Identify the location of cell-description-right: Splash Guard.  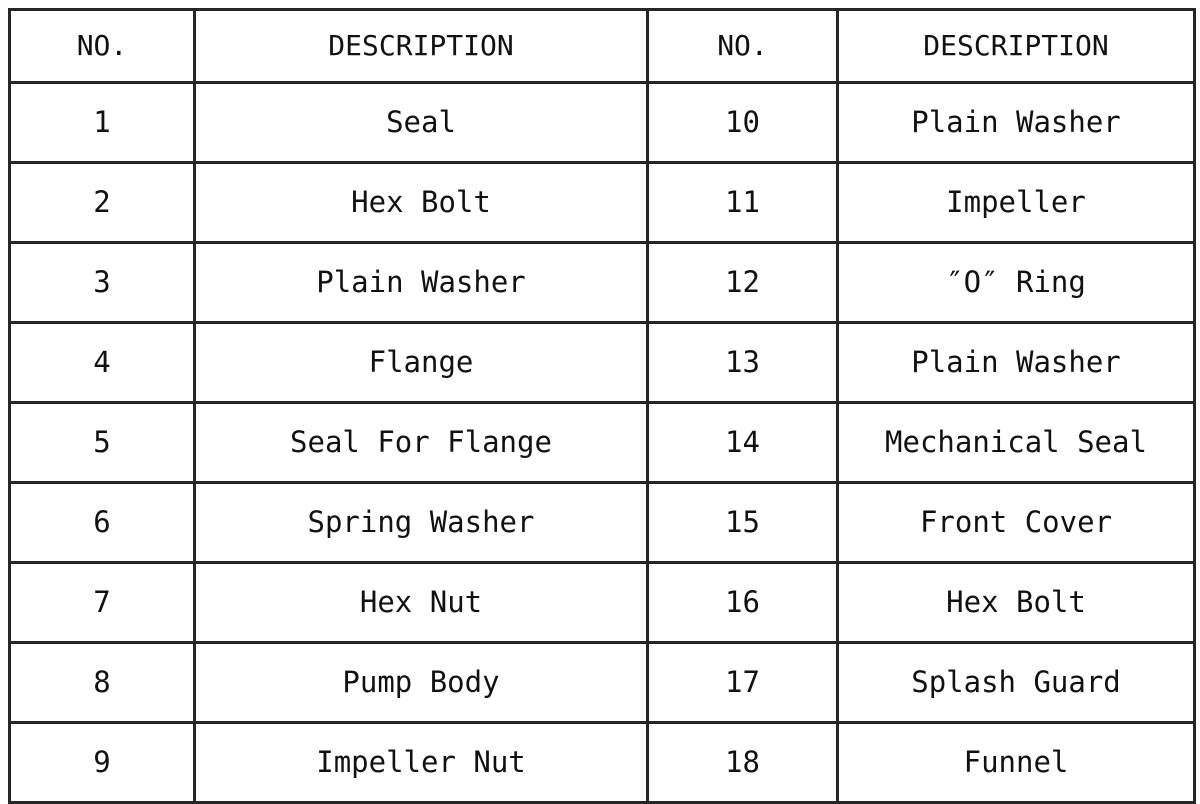
(1016, 682).